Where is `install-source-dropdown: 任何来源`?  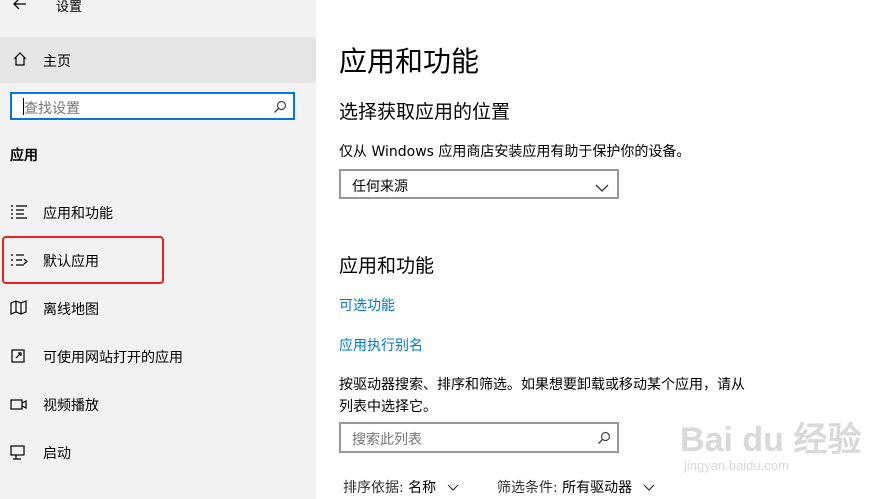
install-source-dropdown: 任何来源 is located at coordinates (479, 184).